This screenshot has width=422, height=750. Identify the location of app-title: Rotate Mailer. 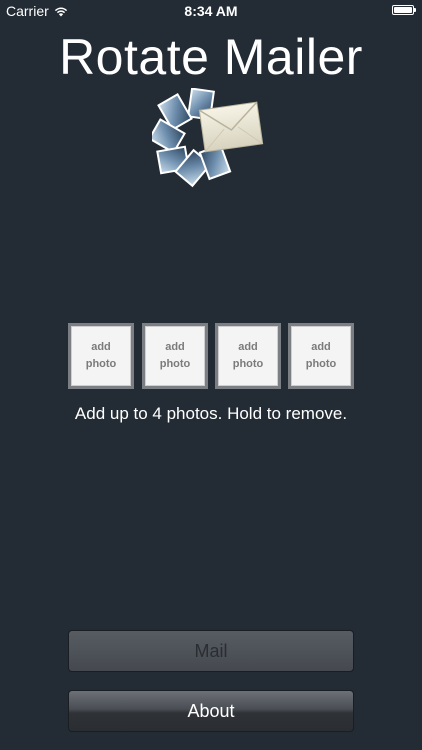
(211, 57).